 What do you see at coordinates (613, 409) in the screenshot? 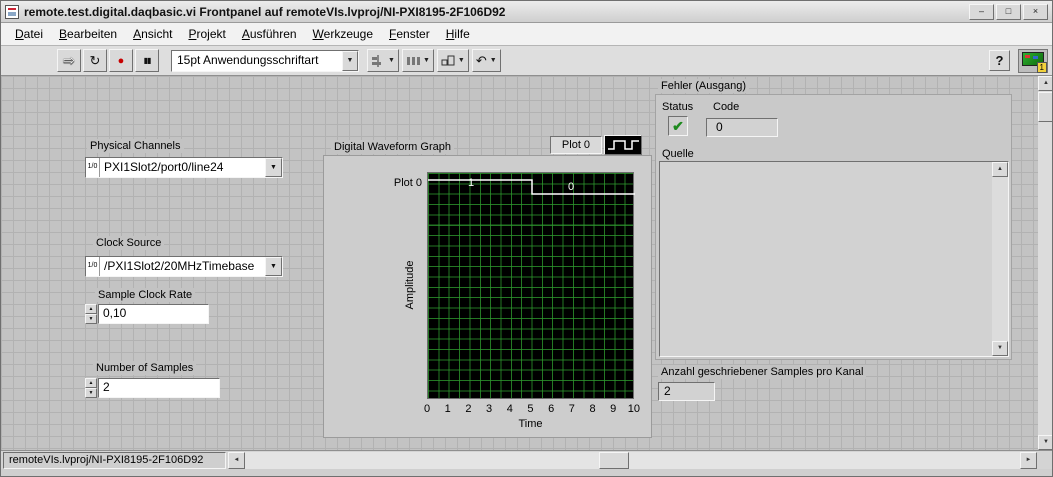
I see `x-tick: 9` at bounding box center [613, 409].